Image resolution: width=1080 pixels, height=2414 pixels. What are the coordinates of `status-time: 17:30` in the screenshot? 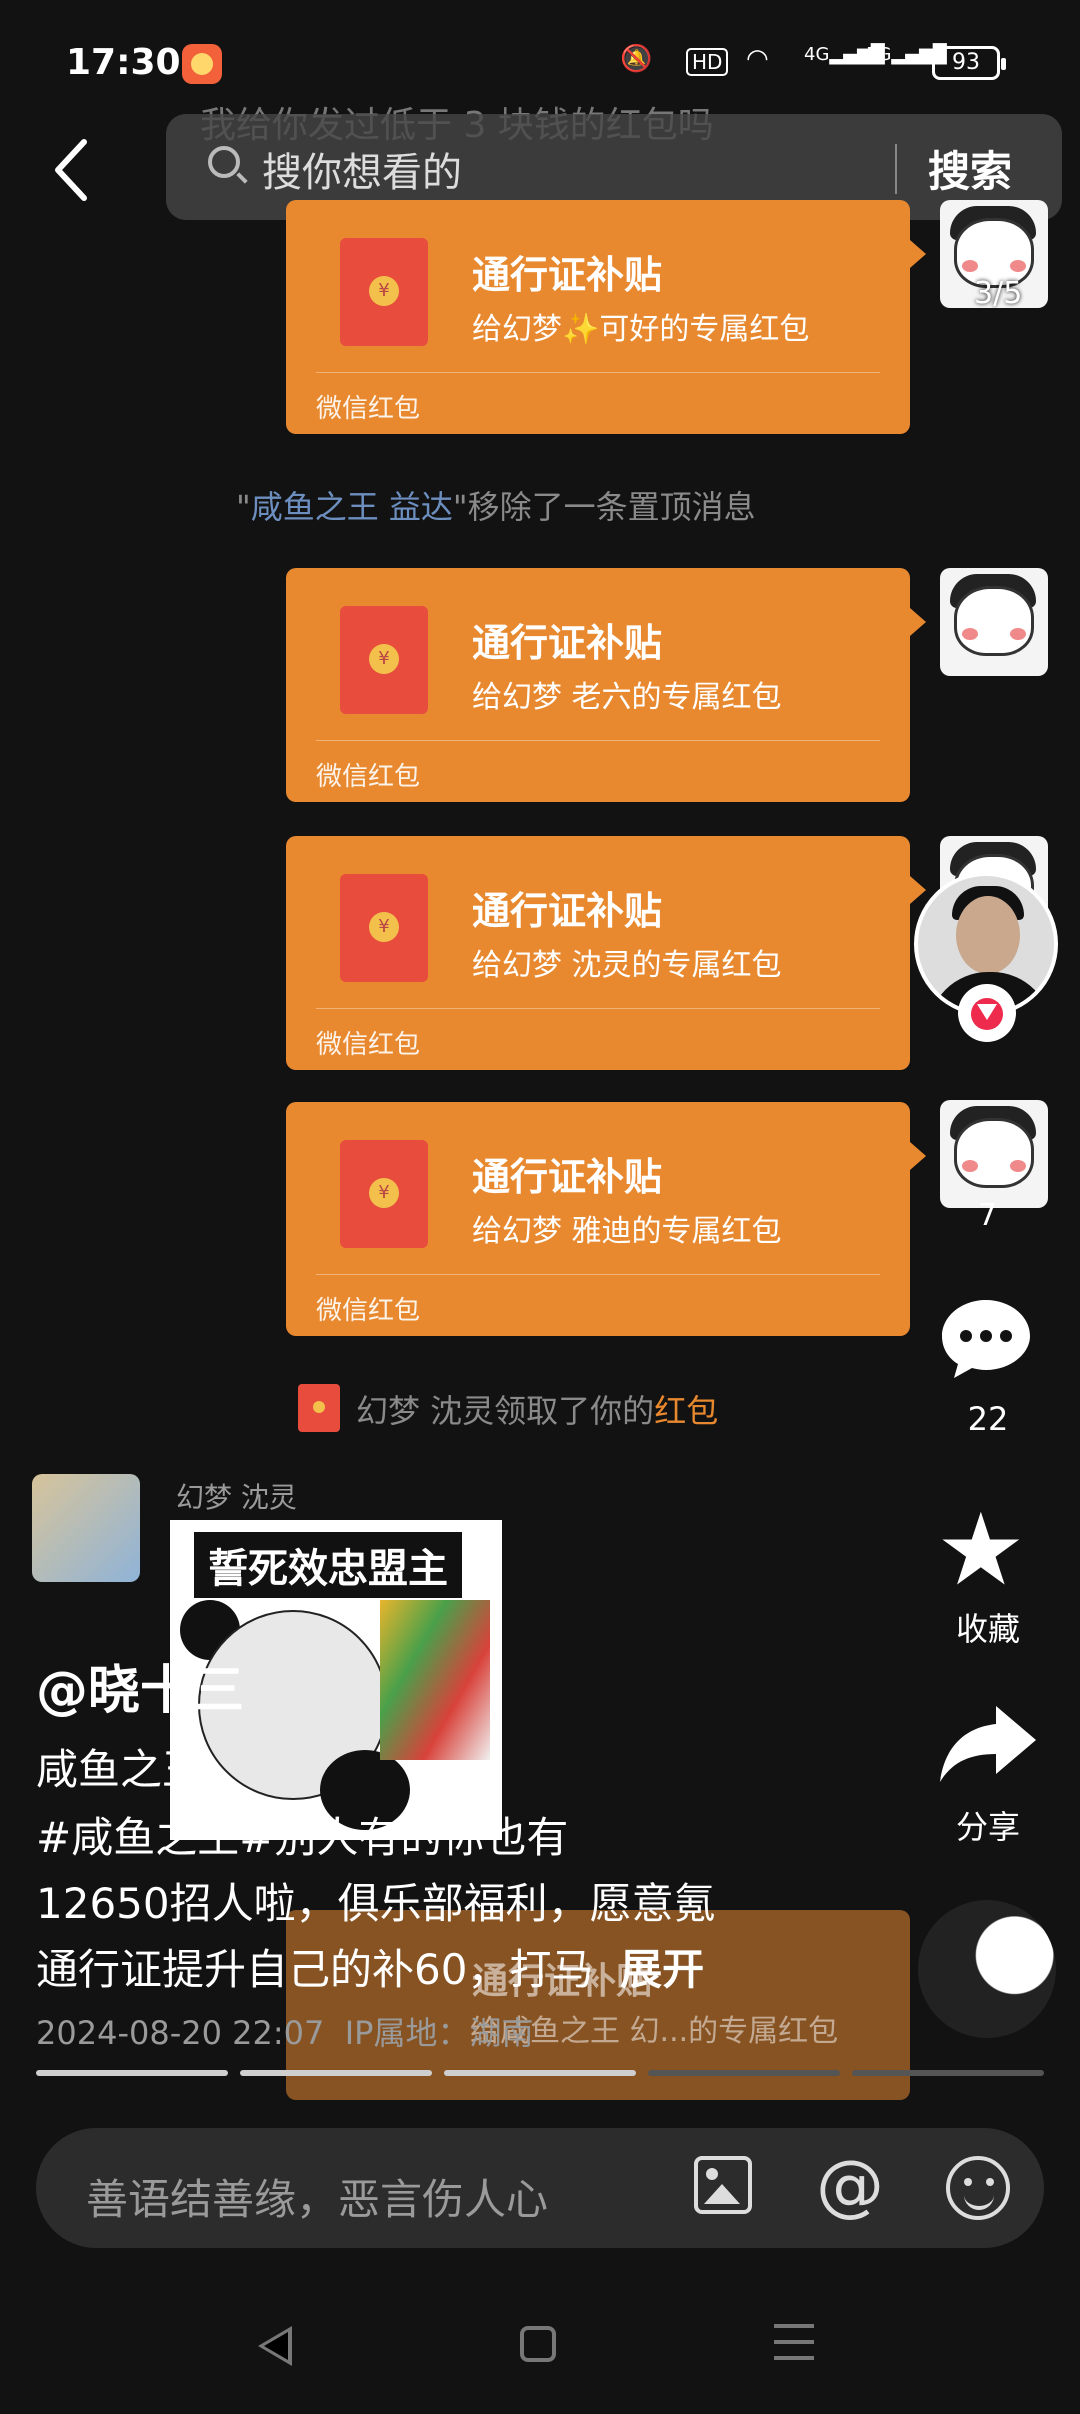 It's located at (123, 62).